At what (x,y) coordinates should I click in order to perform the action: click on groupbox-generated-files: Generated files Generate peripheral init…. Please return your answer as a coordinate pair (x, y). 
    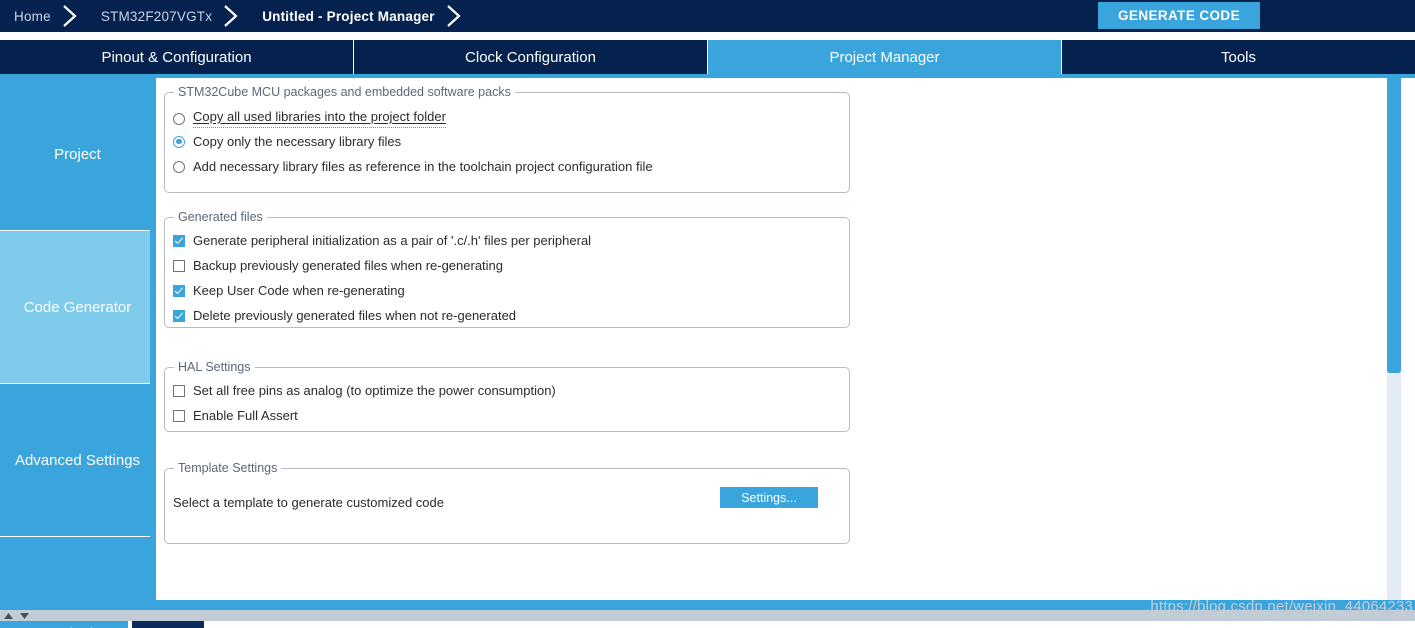
    Looking at the image, I should click on (507, 269).